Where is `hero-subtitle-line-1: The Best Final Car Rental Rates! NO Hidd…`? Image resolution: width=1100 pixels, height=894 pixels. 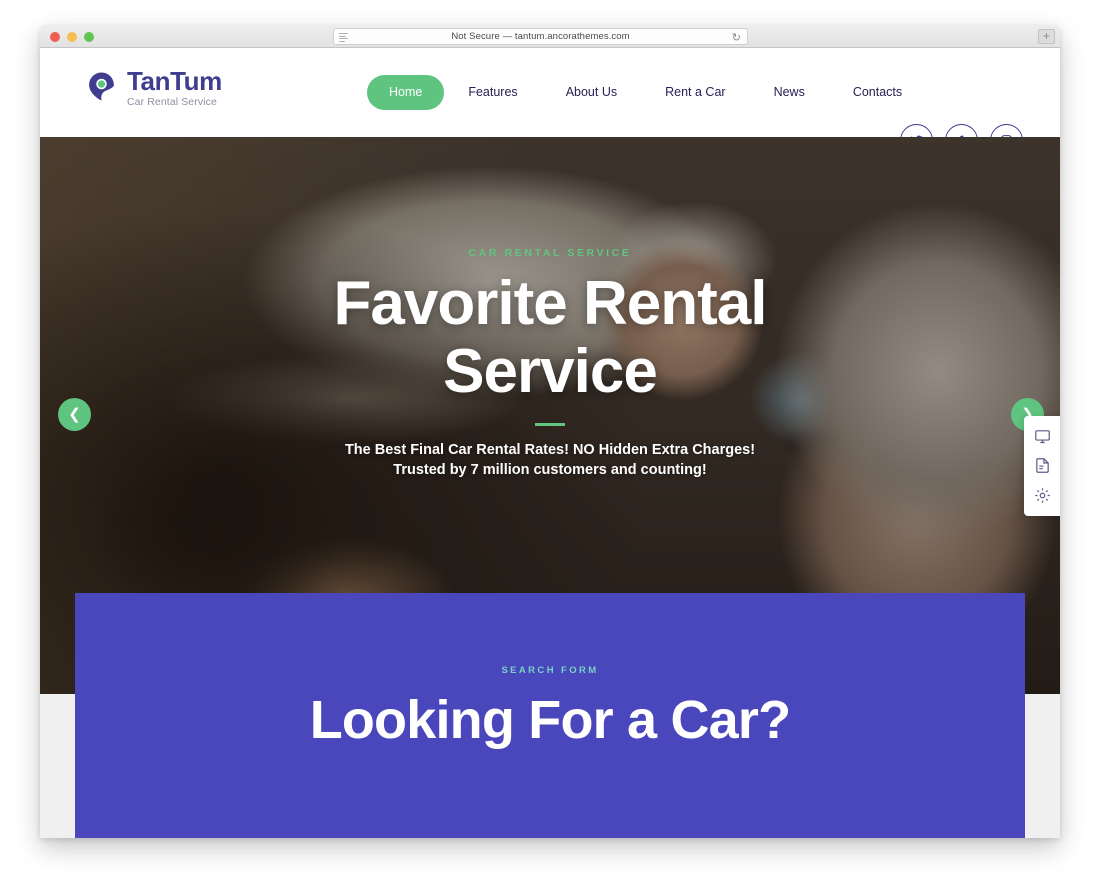 hero-subtitle-line-1: The Best Final Car Rental Rates! NO Hidd… is located at coordinates (550, 450).